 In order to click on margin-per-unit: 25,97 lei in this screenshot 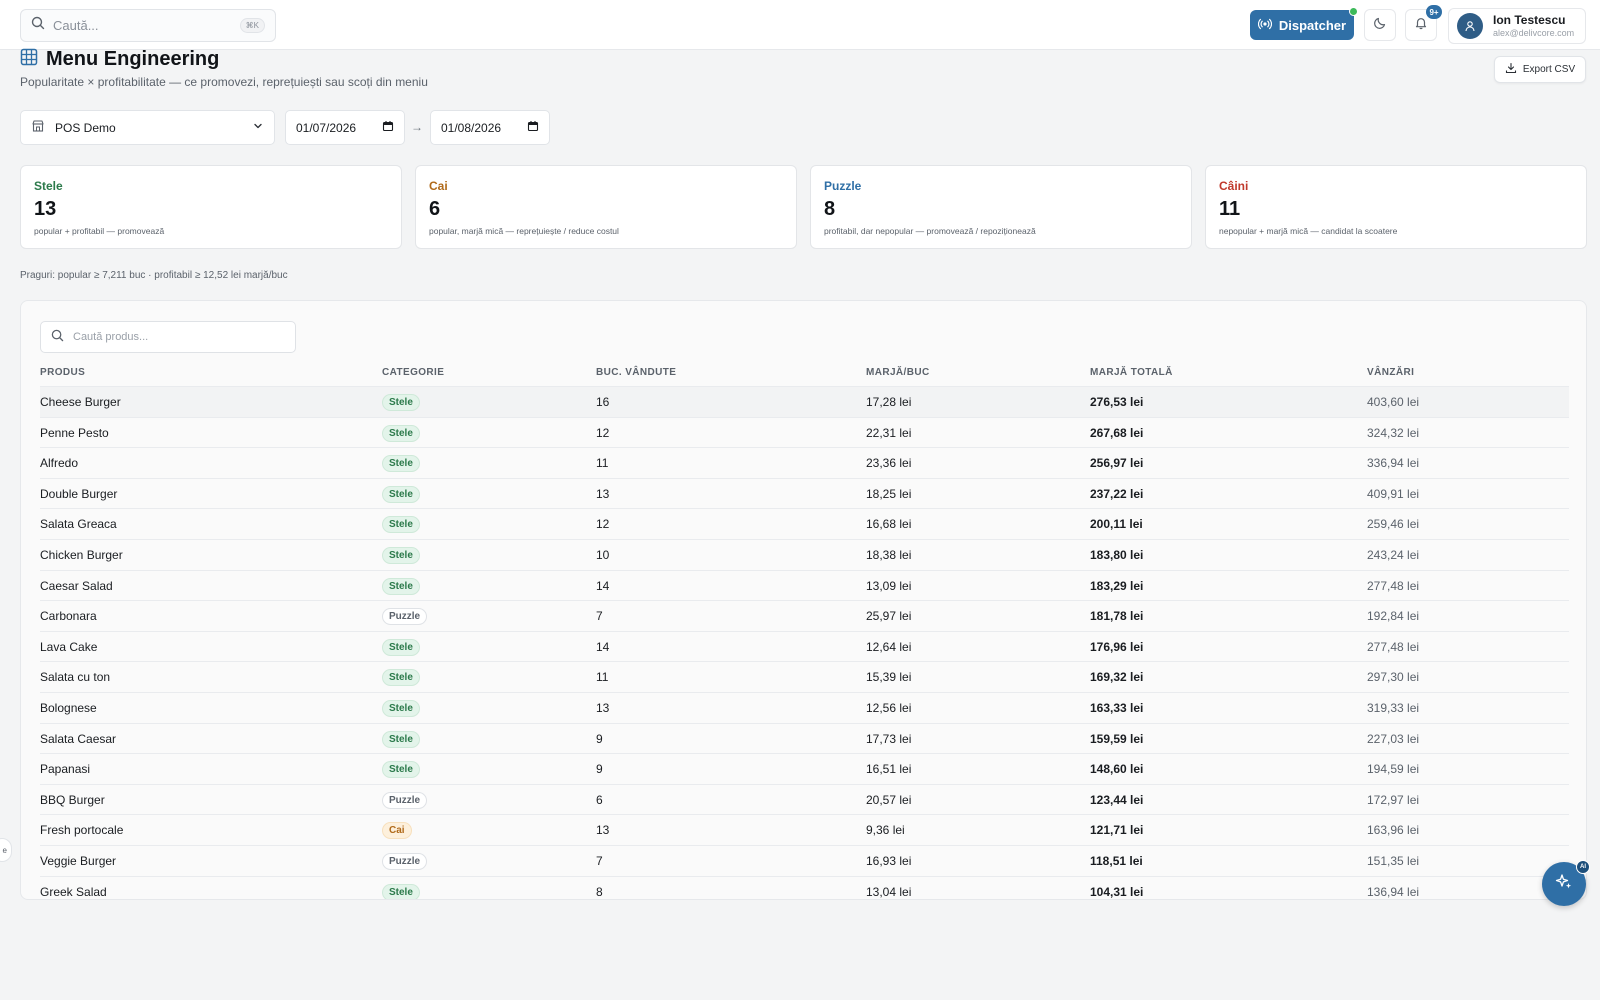, I will do `click(889, 616)`.